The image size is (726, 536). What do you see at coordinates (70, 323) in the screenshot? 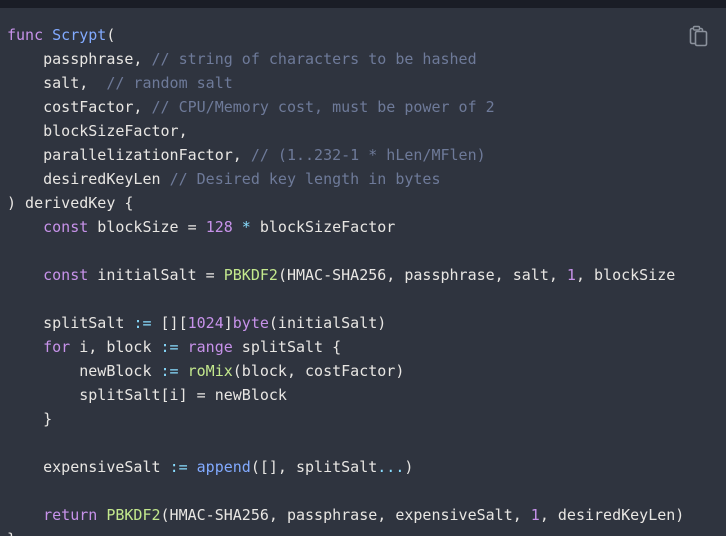
I see `code-token: splitSalt` at bounding box center [70, 323].